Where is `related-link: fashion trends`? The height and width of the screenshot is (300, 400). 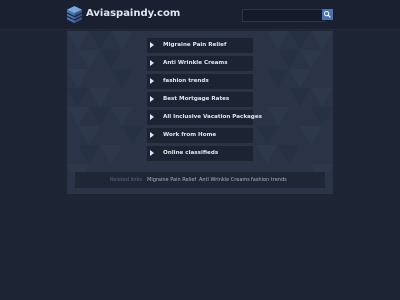
related-link: fashion trends is located at coordinates (269, 180).